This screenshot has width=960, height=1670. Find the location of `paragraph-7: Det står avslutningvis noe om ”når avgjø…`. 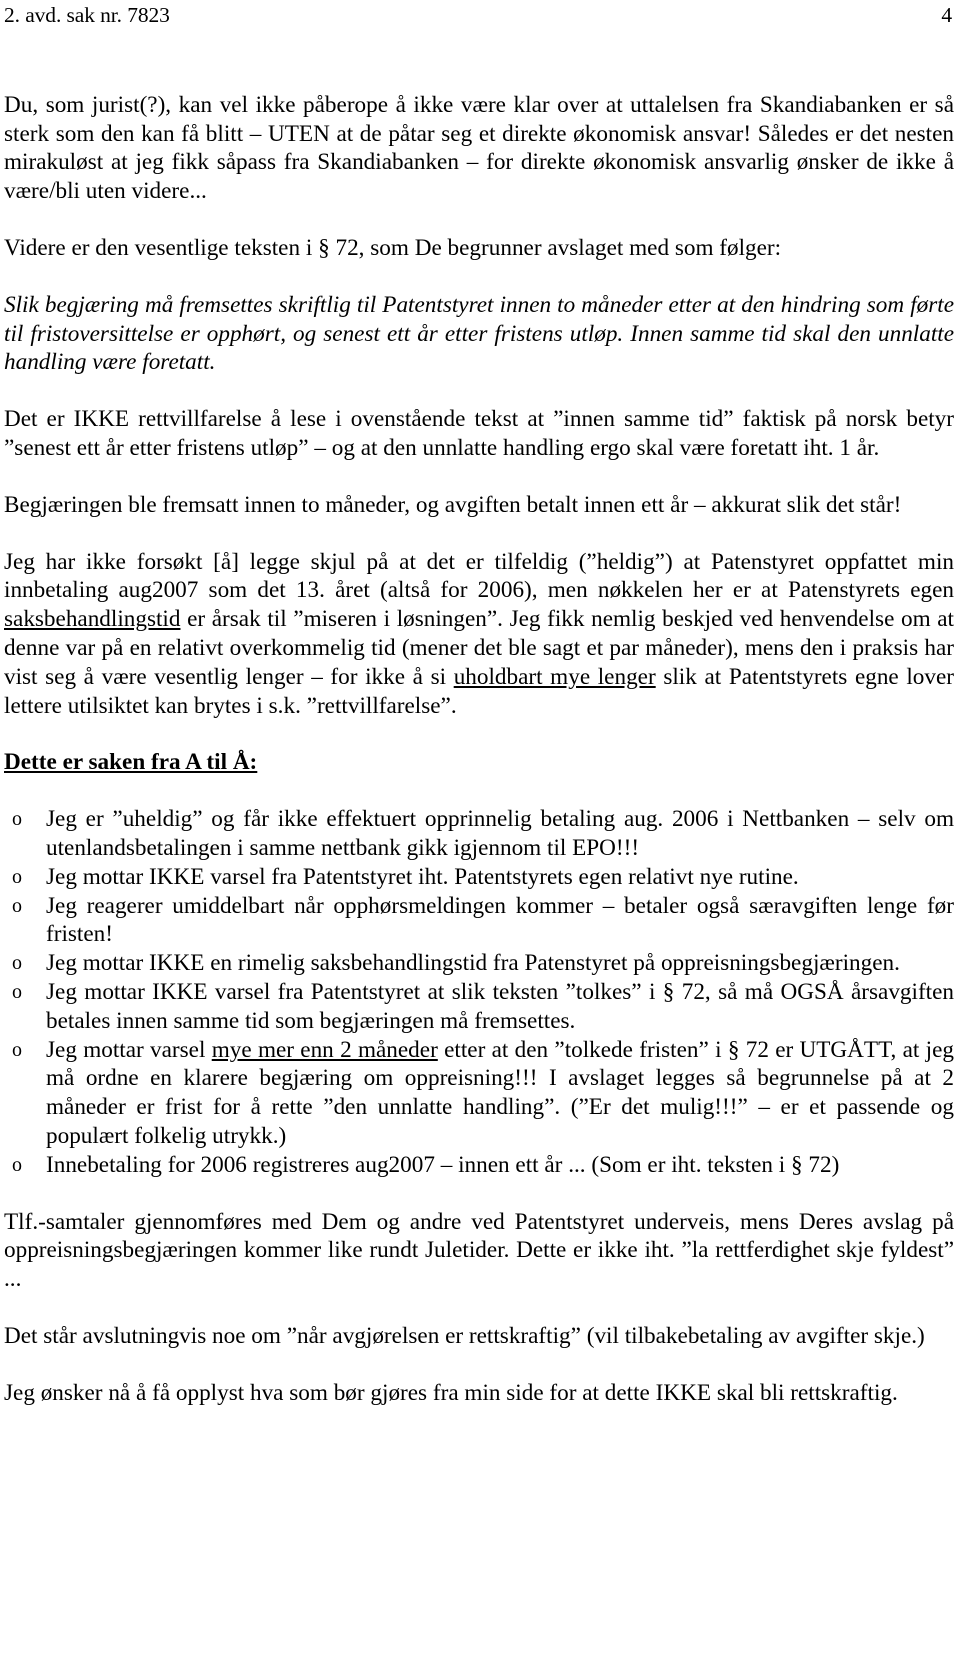

paragraph-7: Det står avslutningvis noe om ”når avgjø… is located at coordinates (464, 1335).